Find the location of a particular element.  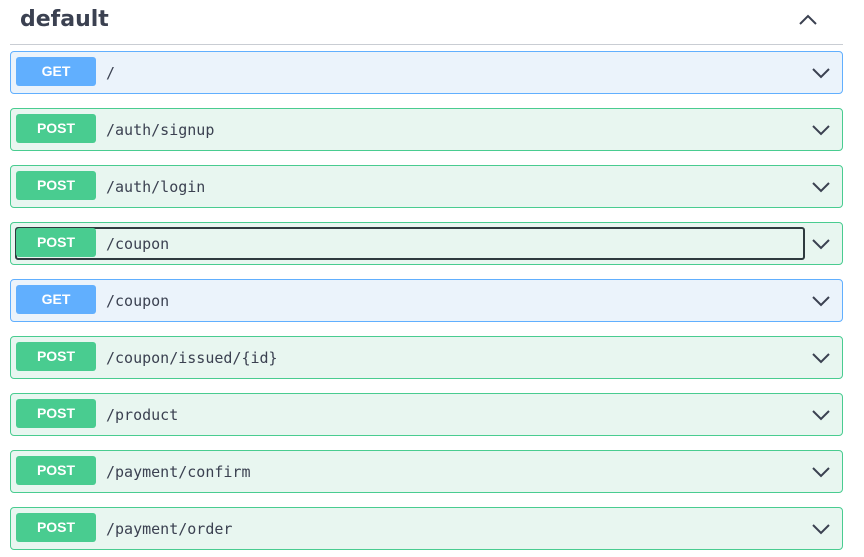

operation-path: /payment/confirm is located at coordinates (178, 472).